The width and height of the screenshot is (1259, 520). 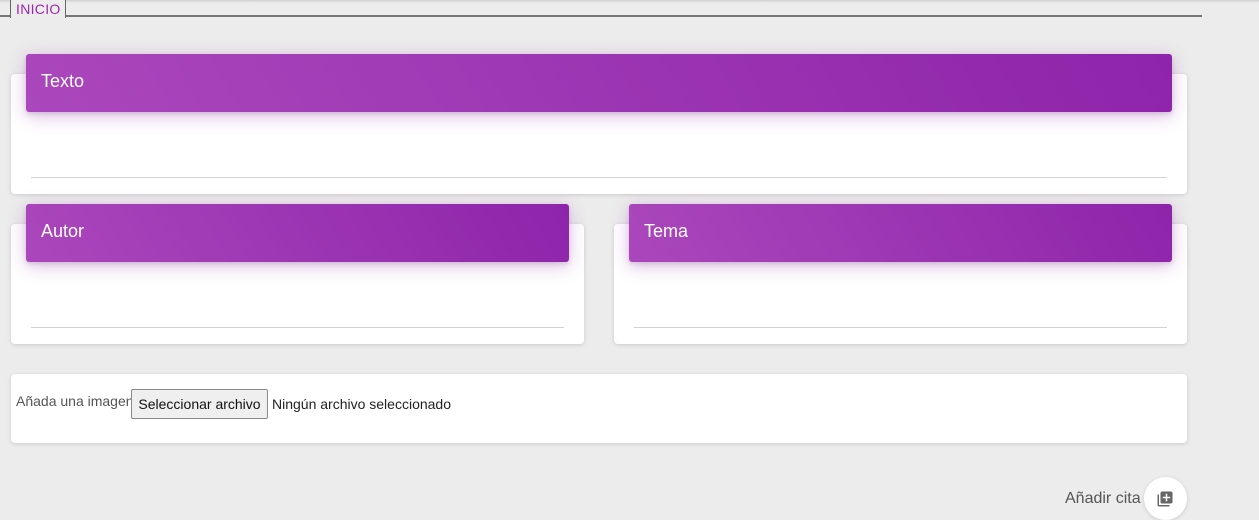 I want to click on tab-inicio-label: INICIO, so click(x=38, y=9).